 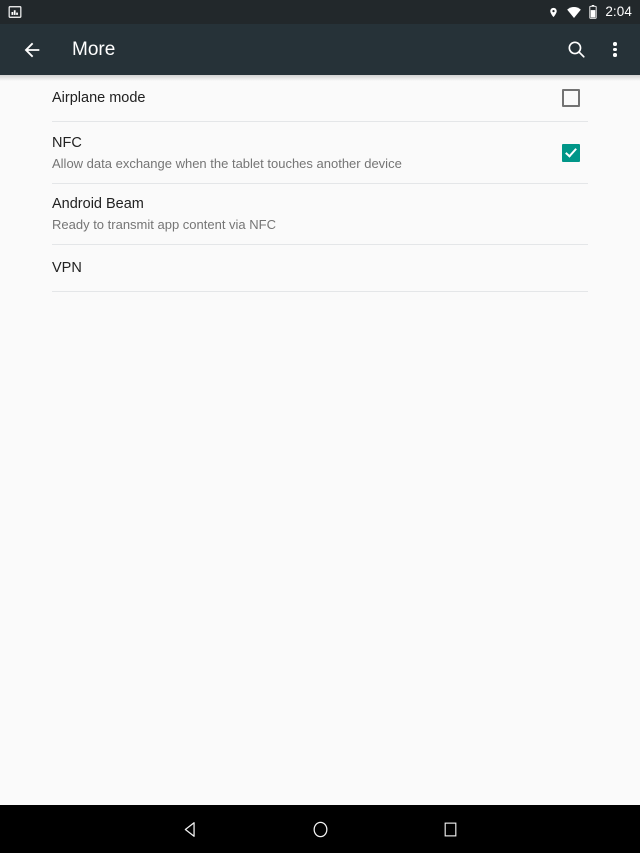 I want to click on nav-home-button, so click(x=320, y=829).